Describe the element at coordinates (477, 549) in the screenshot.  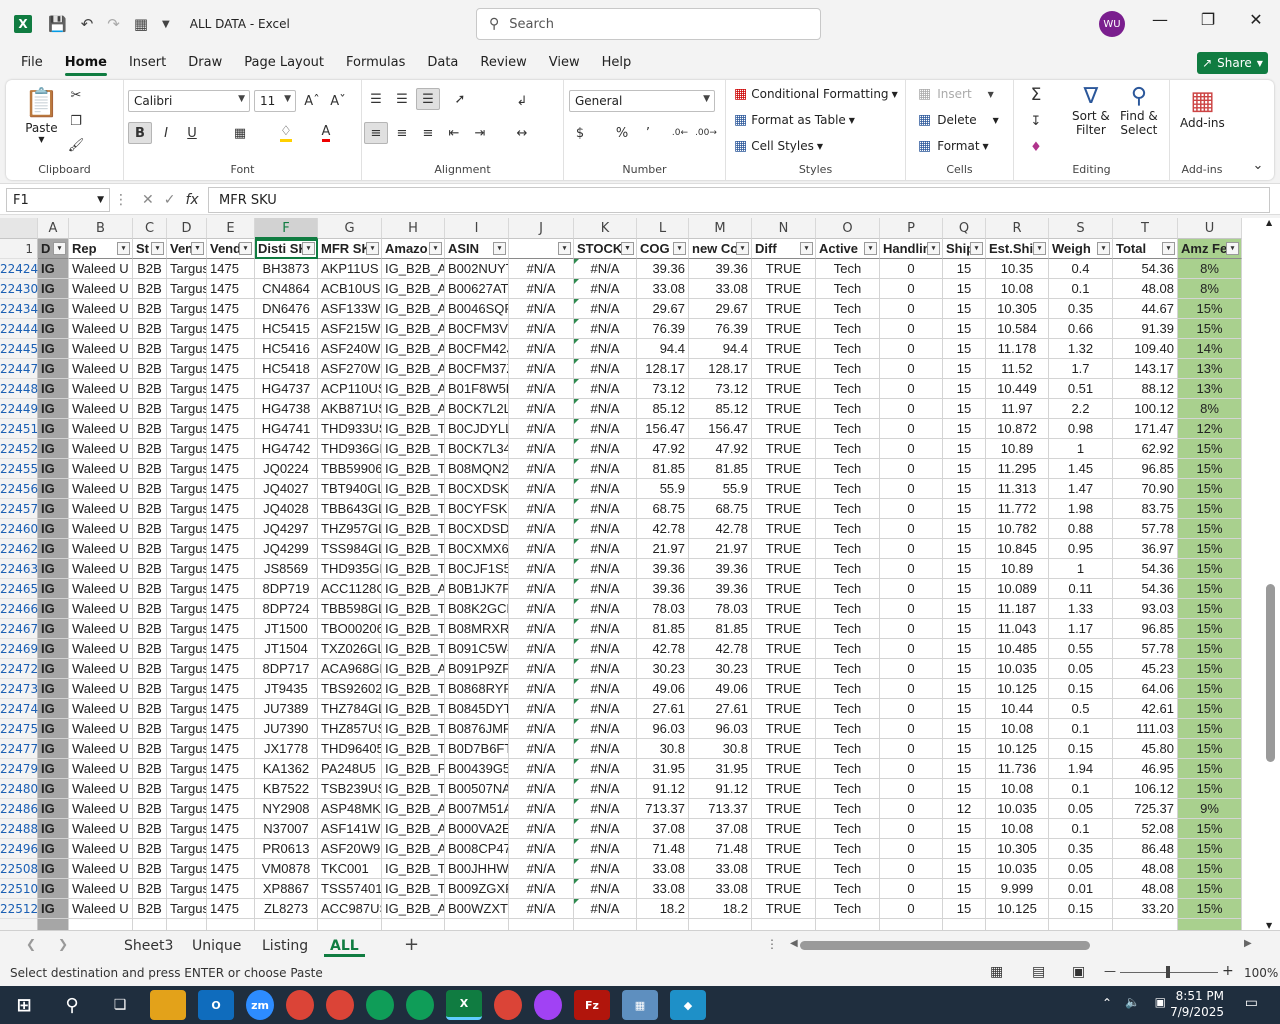
I see `table-cell: B0CXMX6V` at that location.